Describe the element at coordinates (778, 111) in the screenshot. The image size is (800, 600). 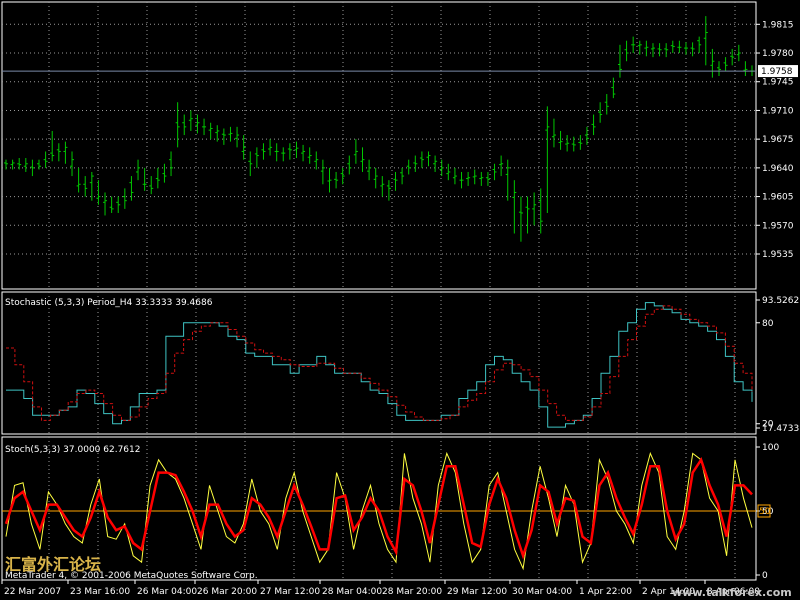
I see `price-tick-label: 1.9710` at that location.